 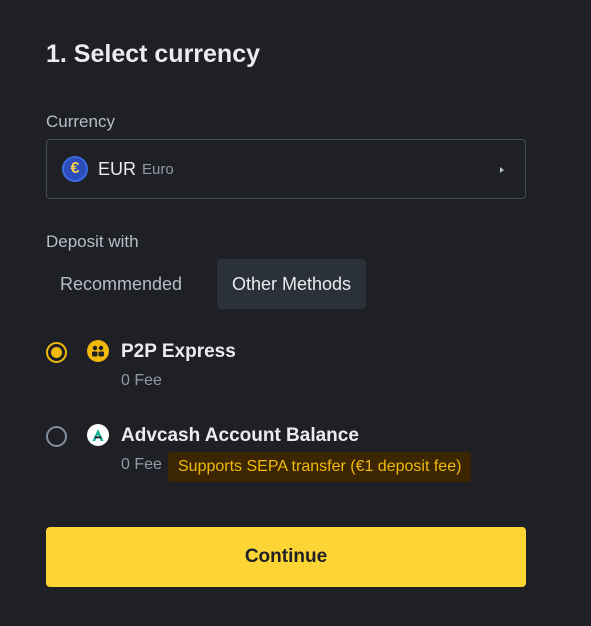 I want to click on continue-button: Continue, so click(x=286, y=557).